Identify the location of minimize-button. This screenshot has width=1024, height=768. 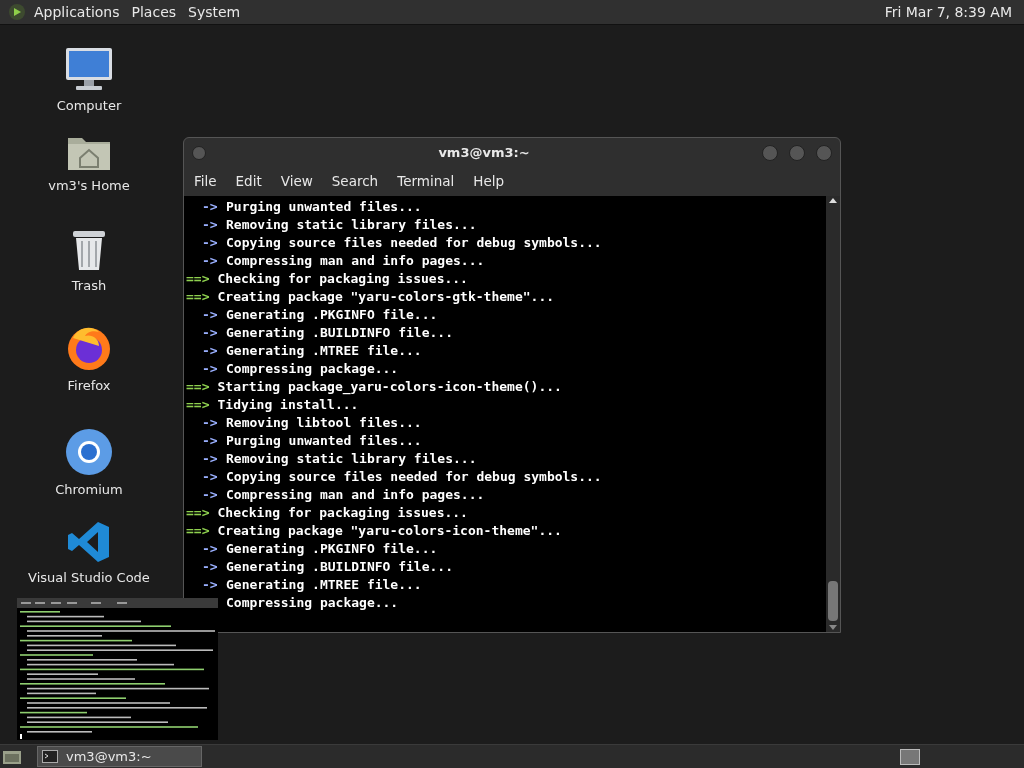
(770, 152).